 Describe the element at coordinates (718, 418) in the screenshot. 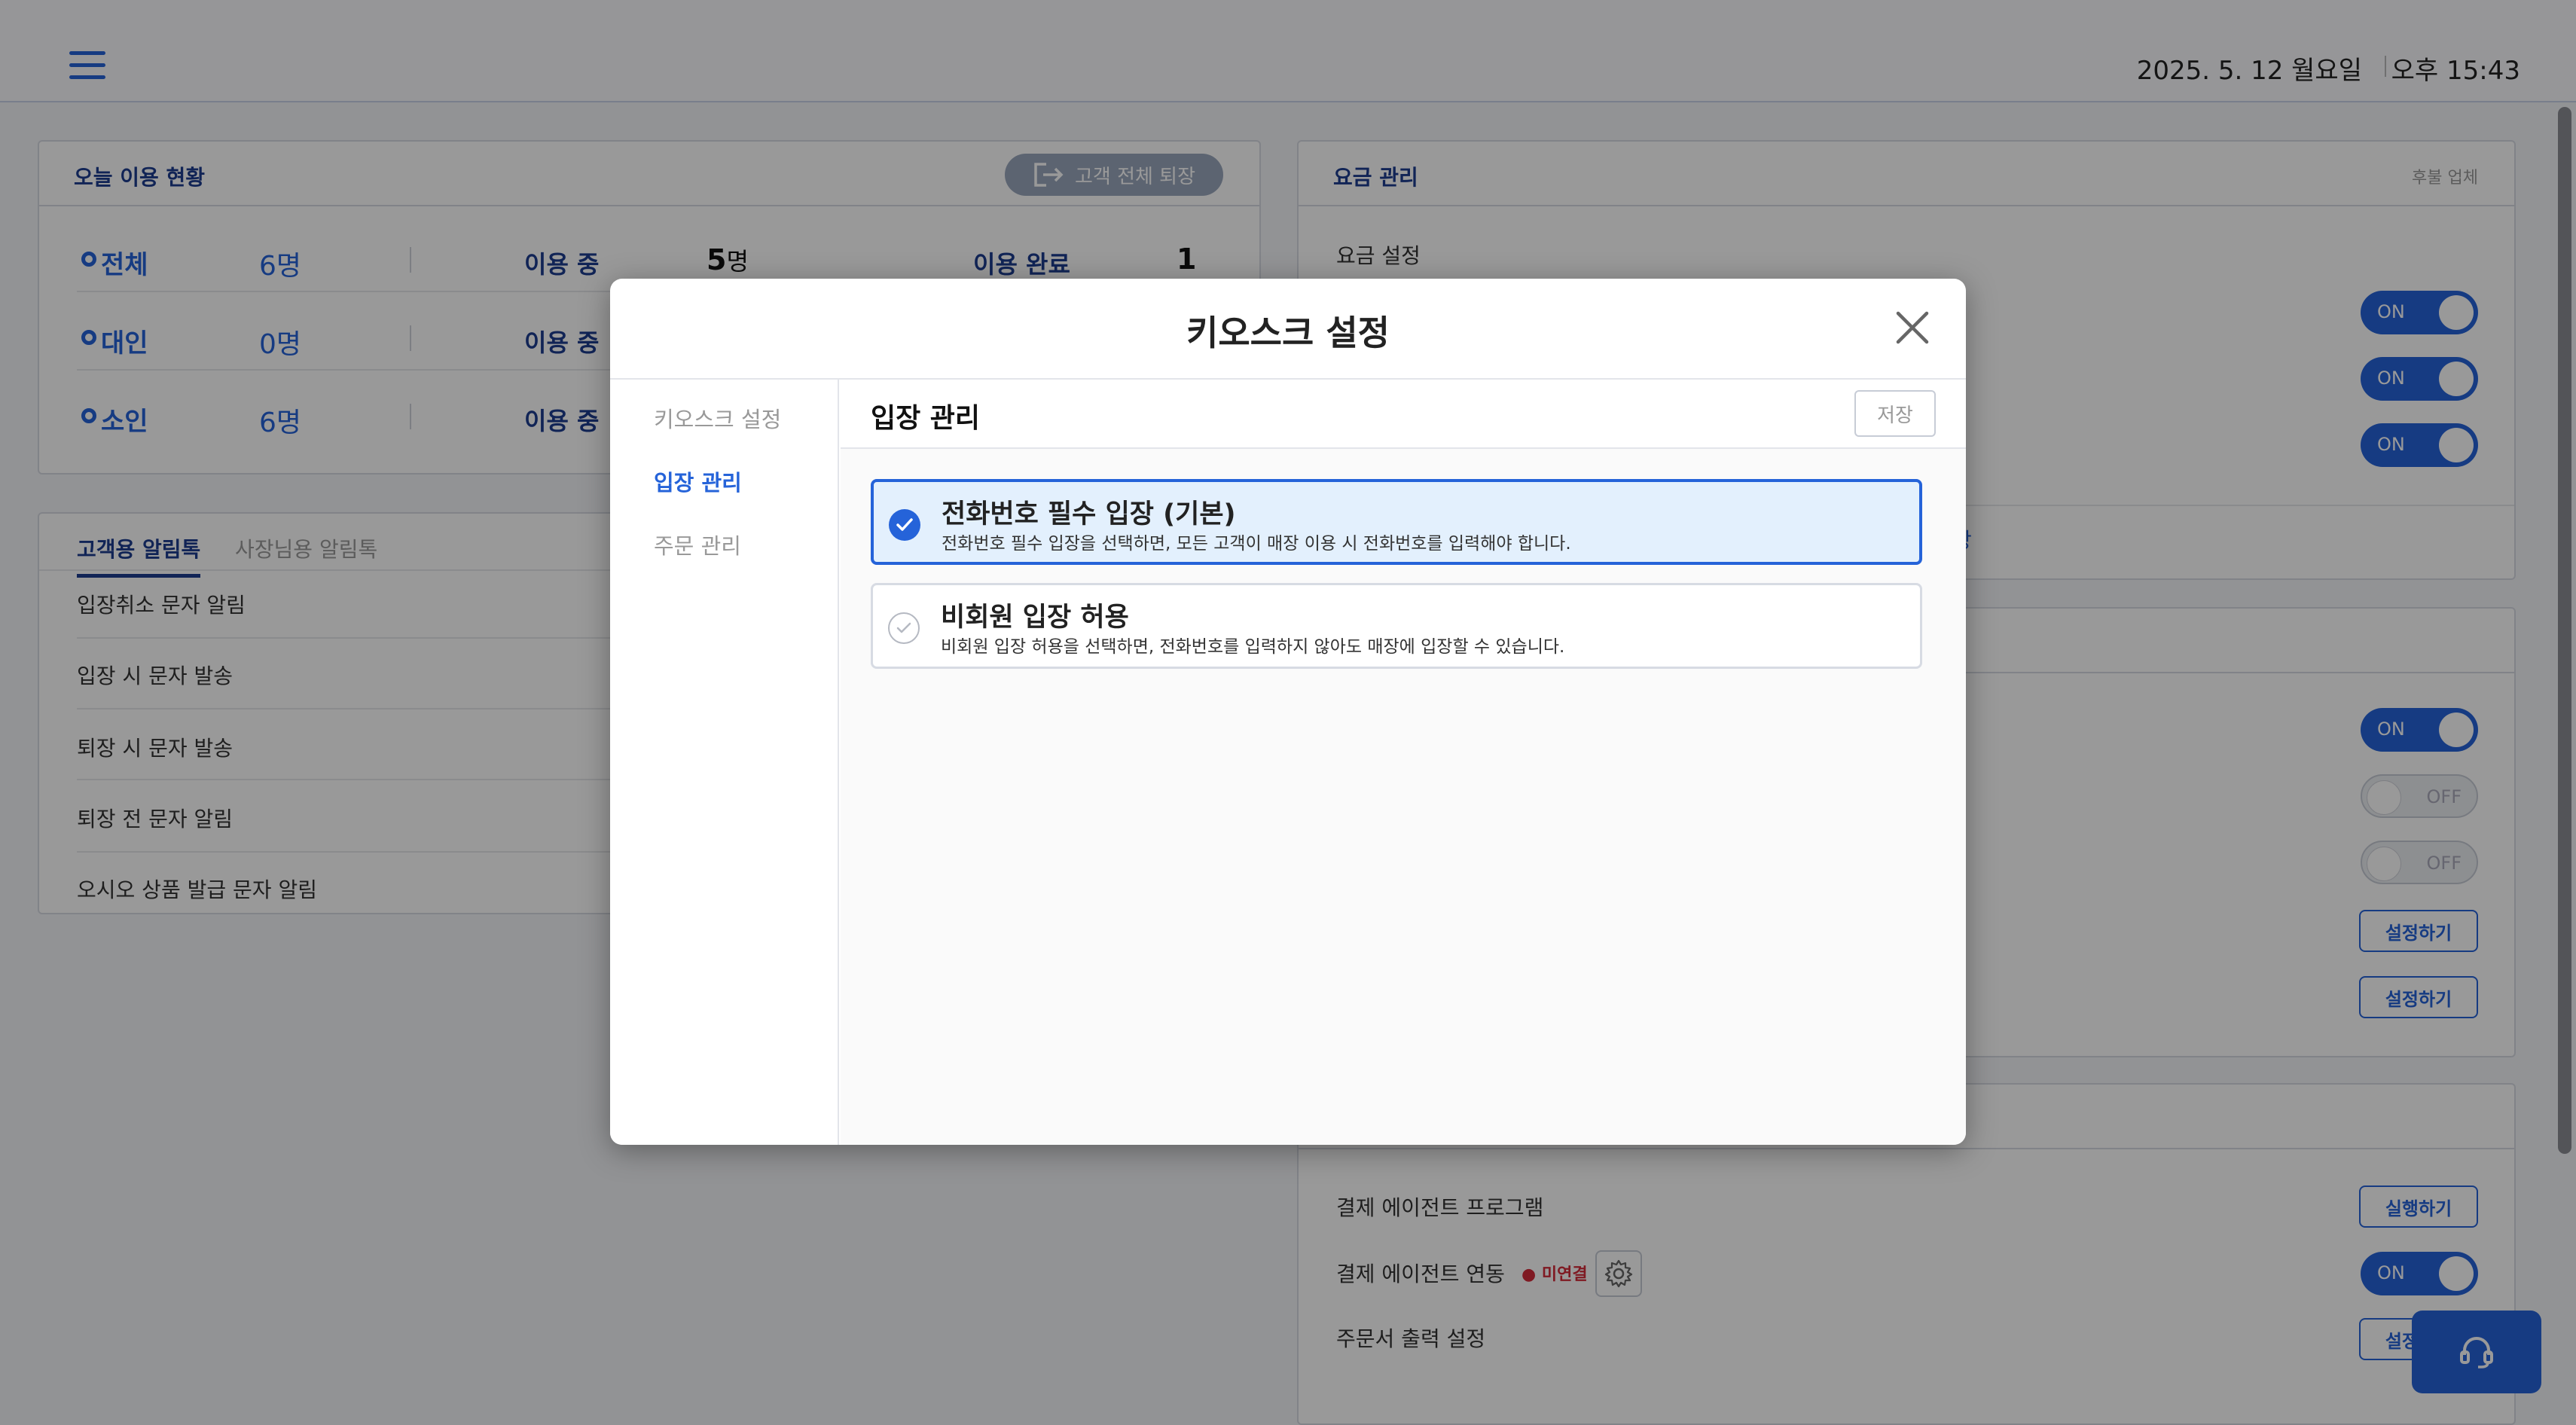

I see `side-item-kiosk-settings: 키오스크 설정` at that location.